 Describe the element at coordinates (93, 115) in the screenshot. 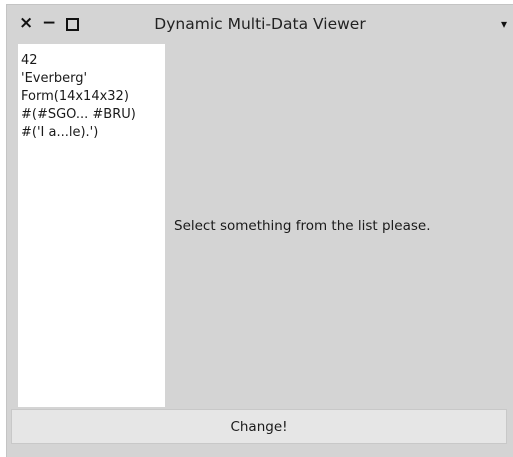

I see `list-item: #(#SGO... #BRU)` at that location.